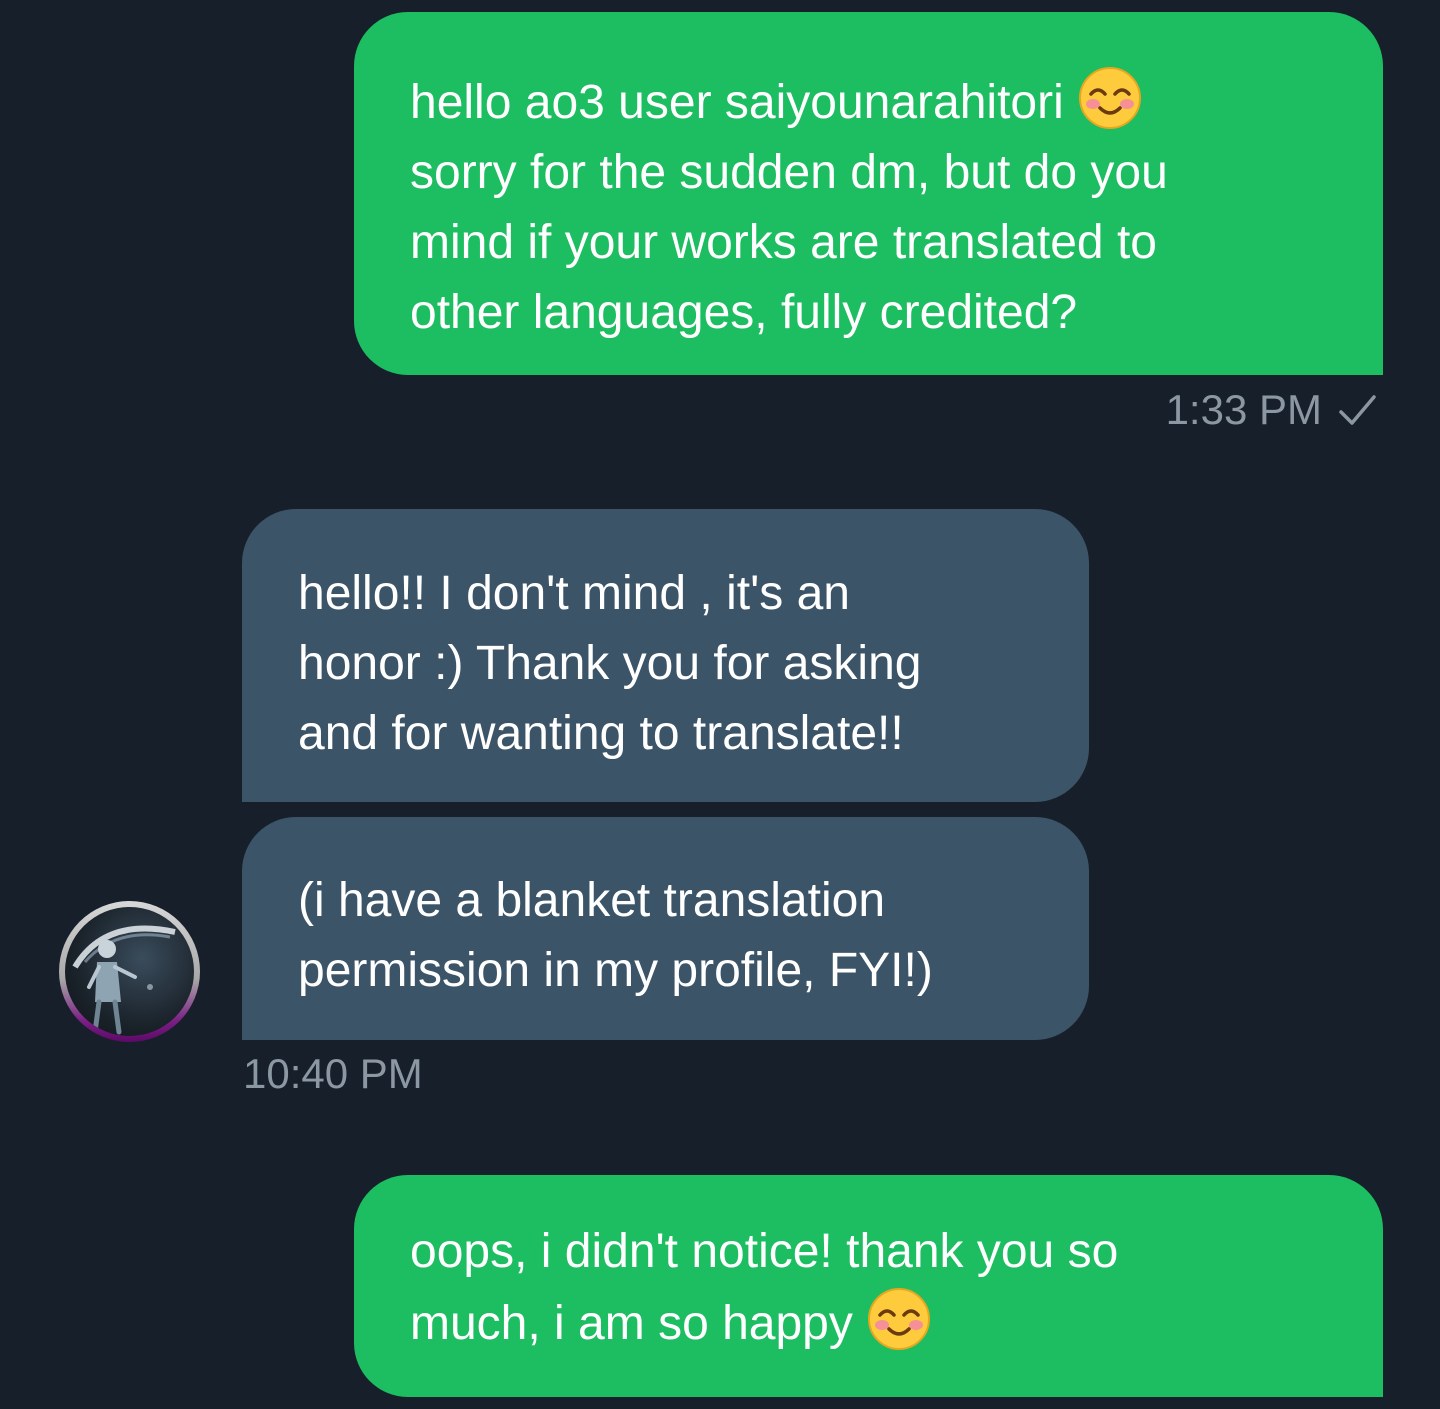  I want to click on message-line: hello!! I don't mind , it's an, so click(574, 593).